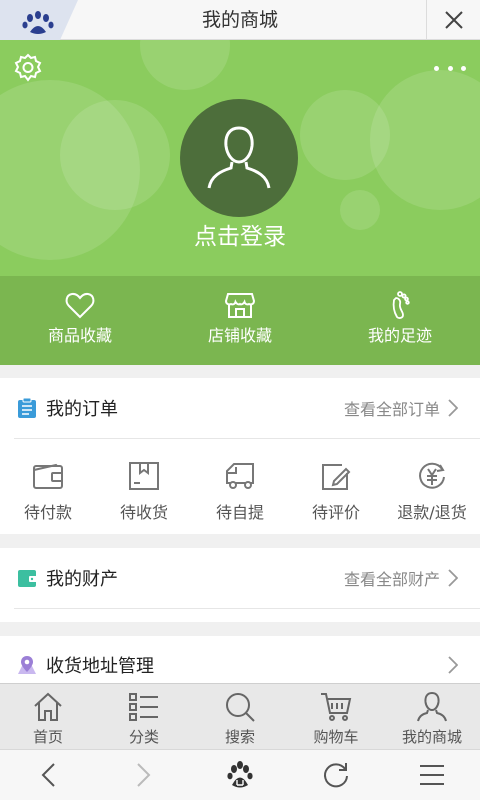 This screenshot has height=800, width=480. I want to click on forward-button, so click(144, 775).